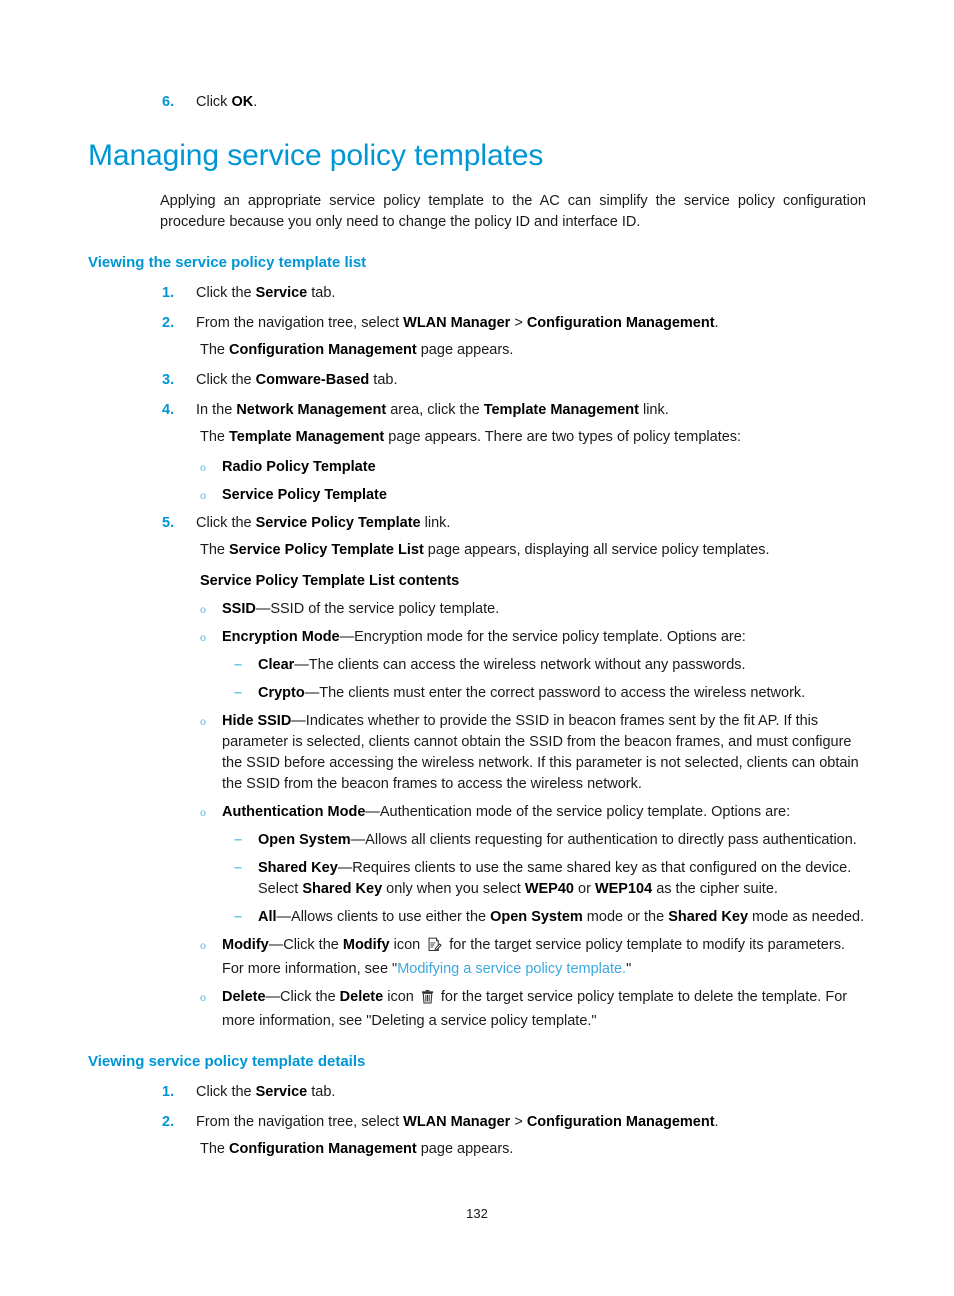 This screenshot has width=954, height=1296. What do you see at coordinates (330, 581) in the screenshot?
I see `contents-heading: Service Policy Template List contents` at bounding box center [330, 581].